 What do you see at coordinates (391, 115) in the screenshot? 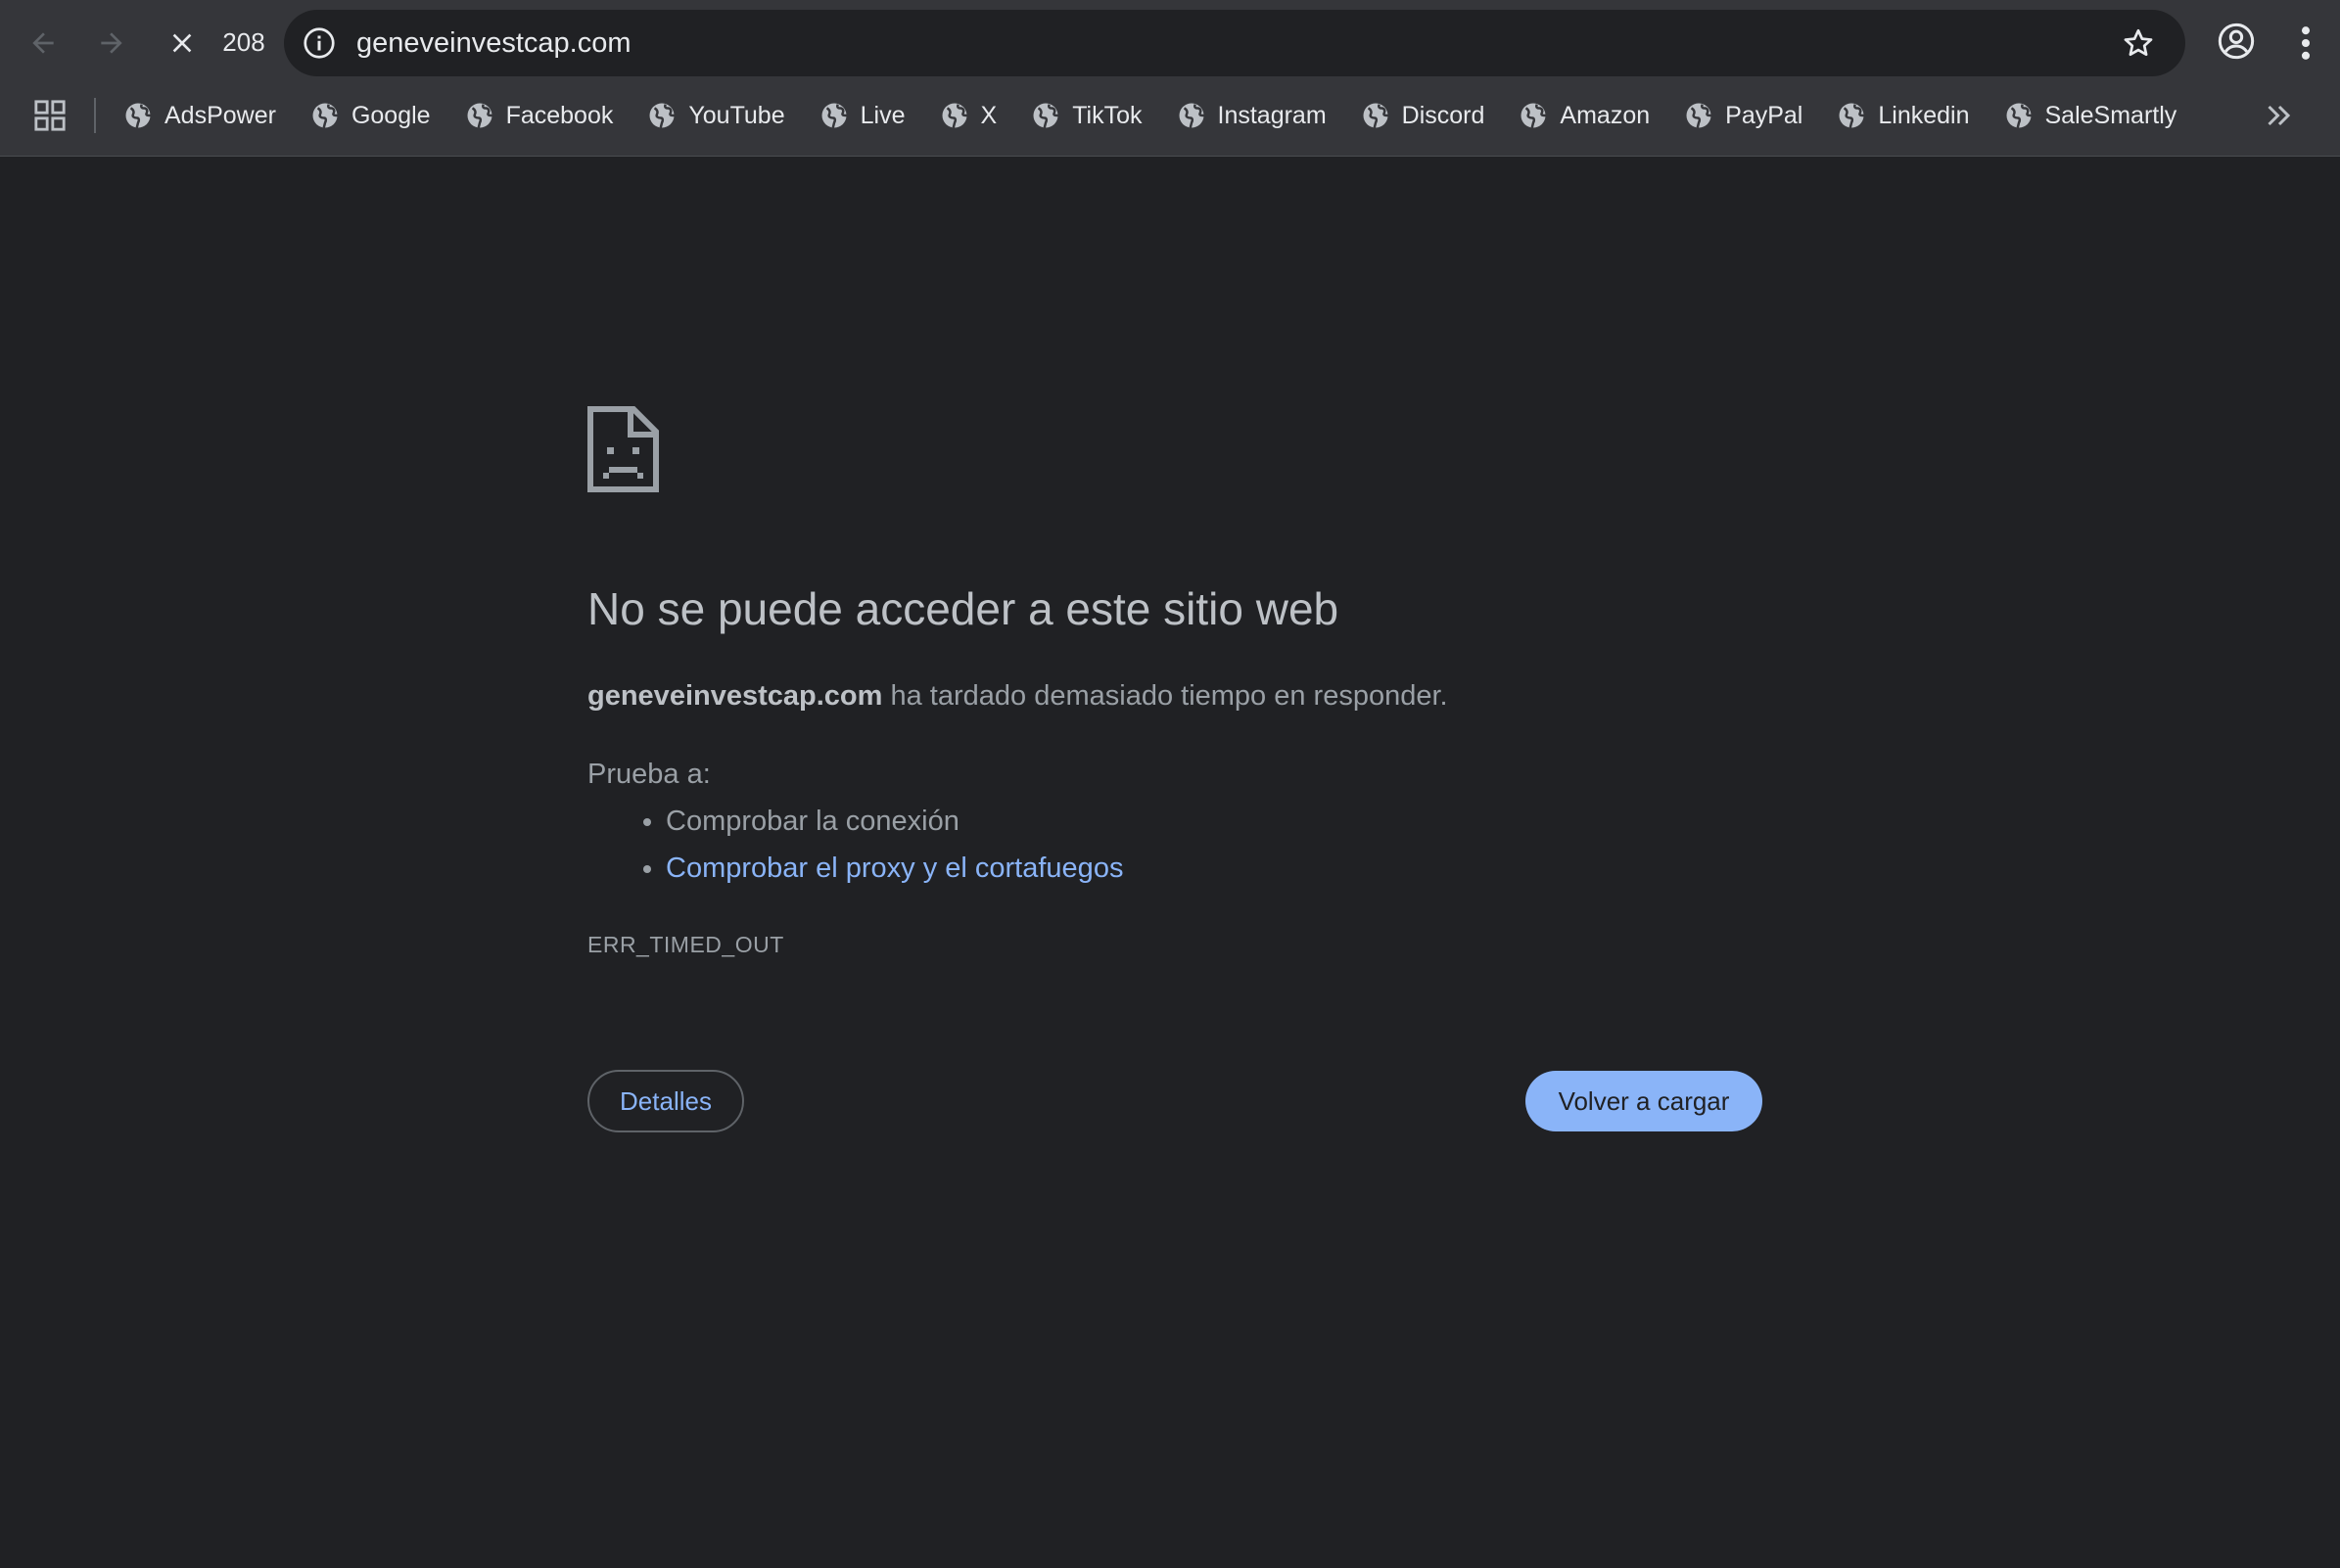
I see `bookmark-label: Google` at bounding box center [391, 115].